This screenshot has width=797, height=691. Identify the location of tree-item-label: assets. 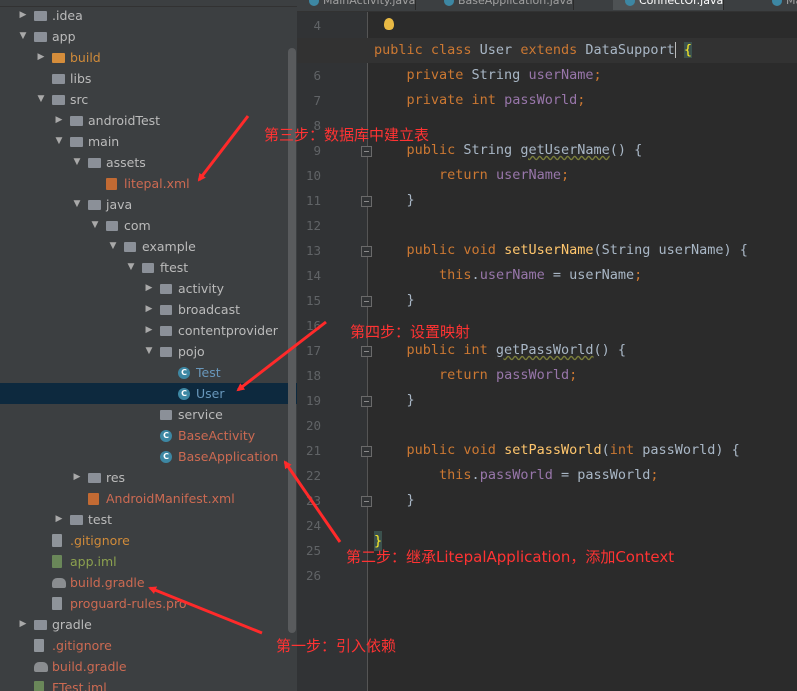
(126, 162).